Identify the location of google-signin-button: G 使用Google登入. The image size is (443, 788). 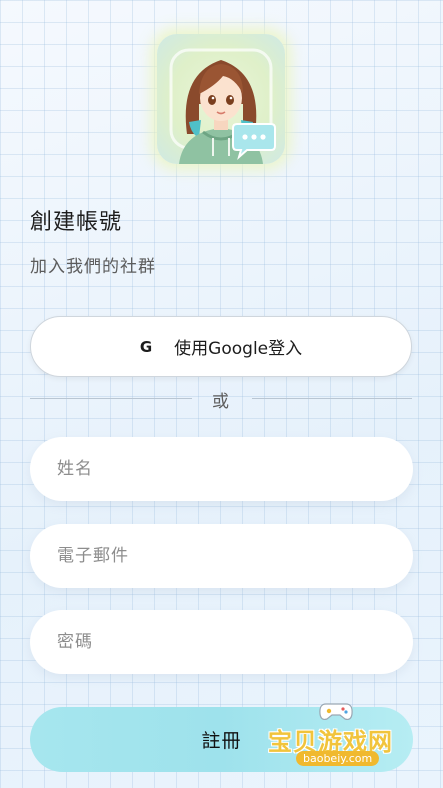
(221, 346).